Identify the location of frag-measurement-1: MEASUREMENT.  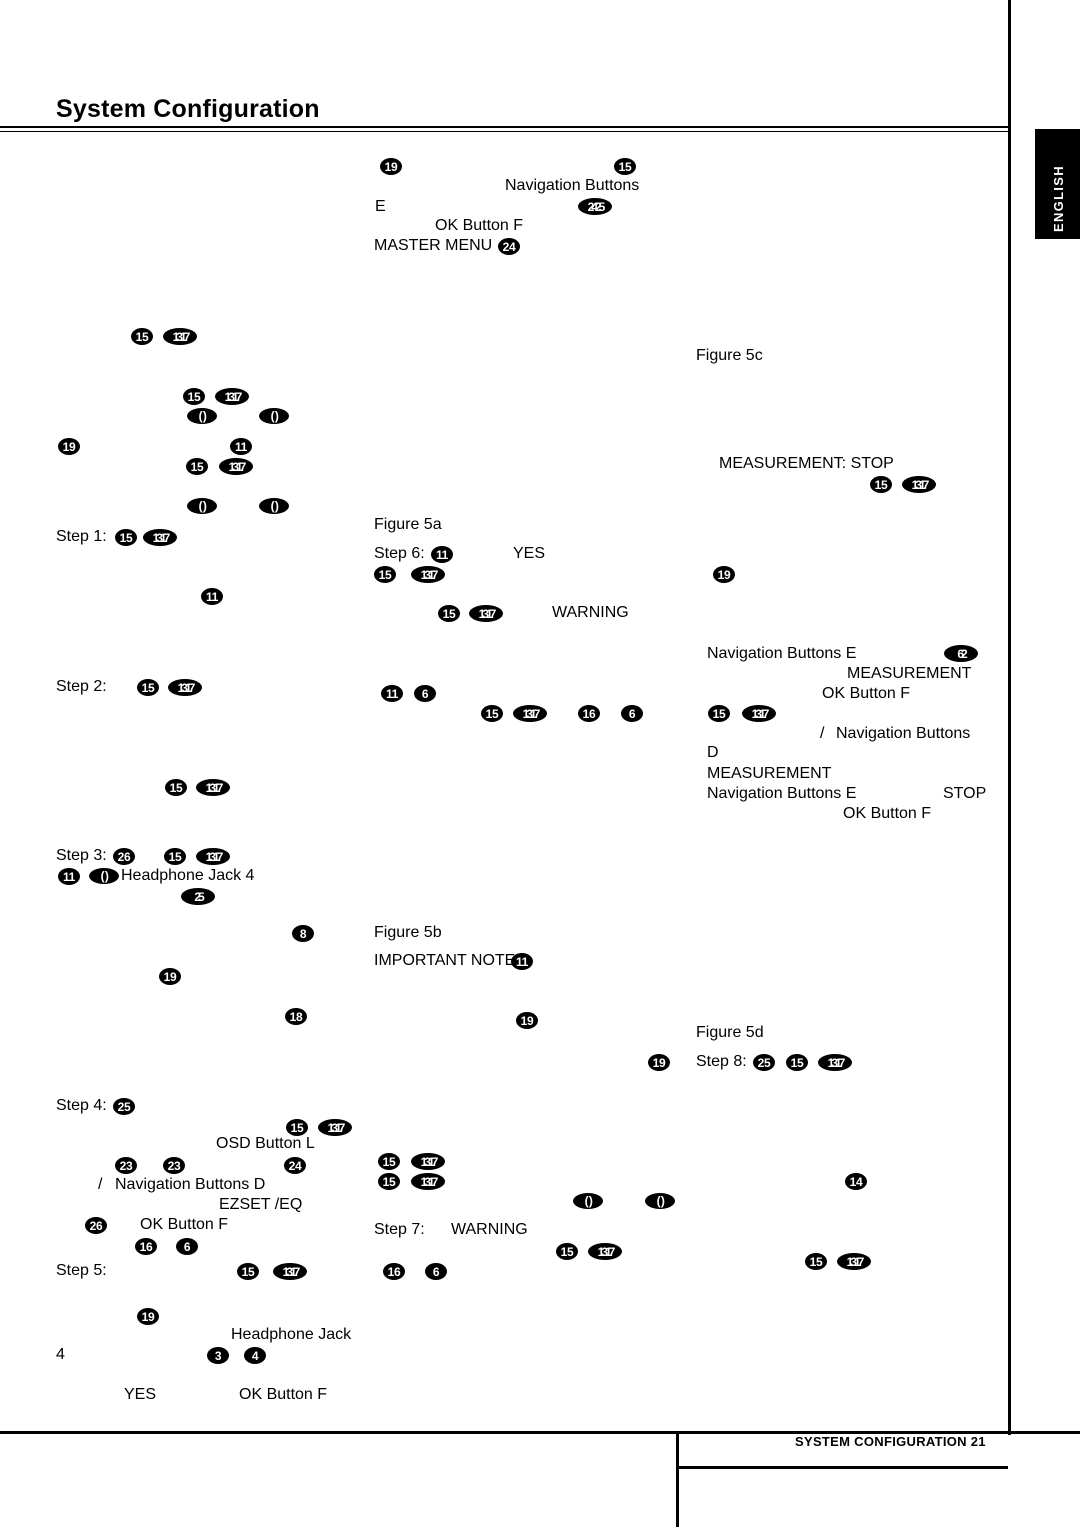
(909, 673).